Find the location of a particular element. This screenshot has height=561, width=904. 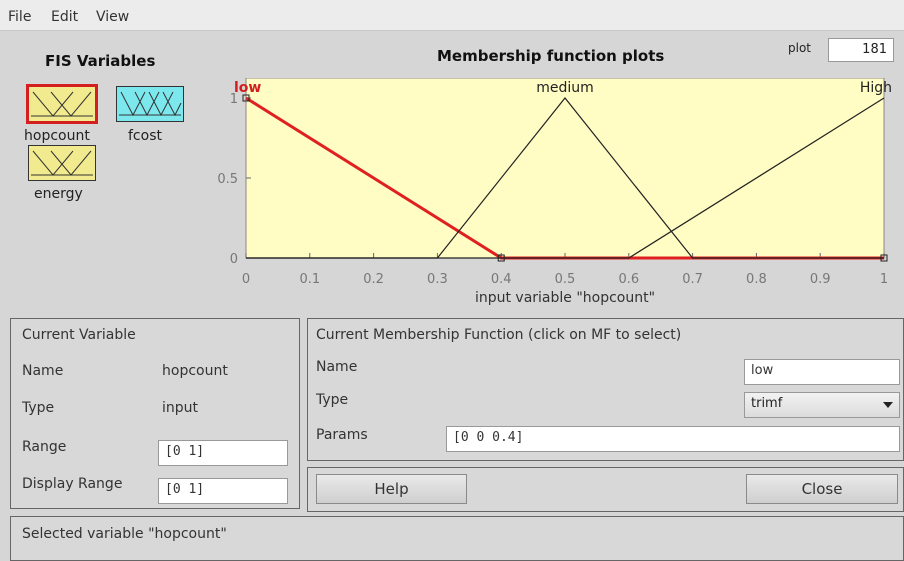

x-tick-label: 0.3 is located at coordinates (437, 279).